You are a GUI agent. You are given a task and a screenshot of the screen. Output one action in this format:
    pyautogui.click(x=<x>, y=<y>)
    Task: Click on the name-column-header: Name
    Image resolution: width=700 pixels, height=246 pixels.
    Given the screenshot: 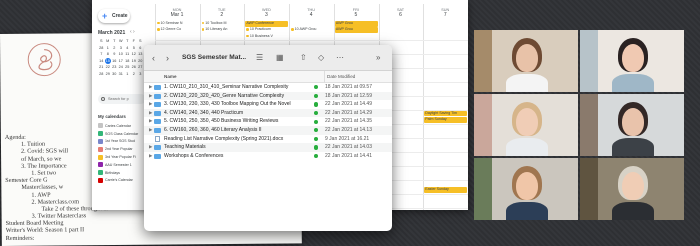 What is the action you would take?
    pyautogui.click(x=170, y=77)
    